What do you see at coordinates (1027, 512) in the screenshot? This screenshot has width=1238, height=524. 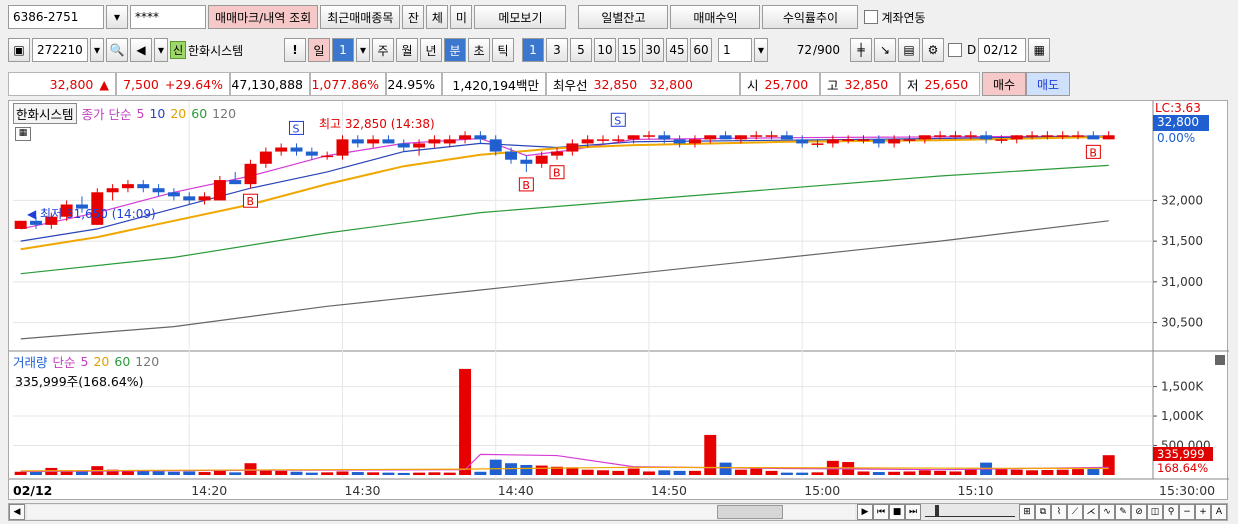 I see `crosshair-icon: ⊞` at bounding box center [1027, 512].